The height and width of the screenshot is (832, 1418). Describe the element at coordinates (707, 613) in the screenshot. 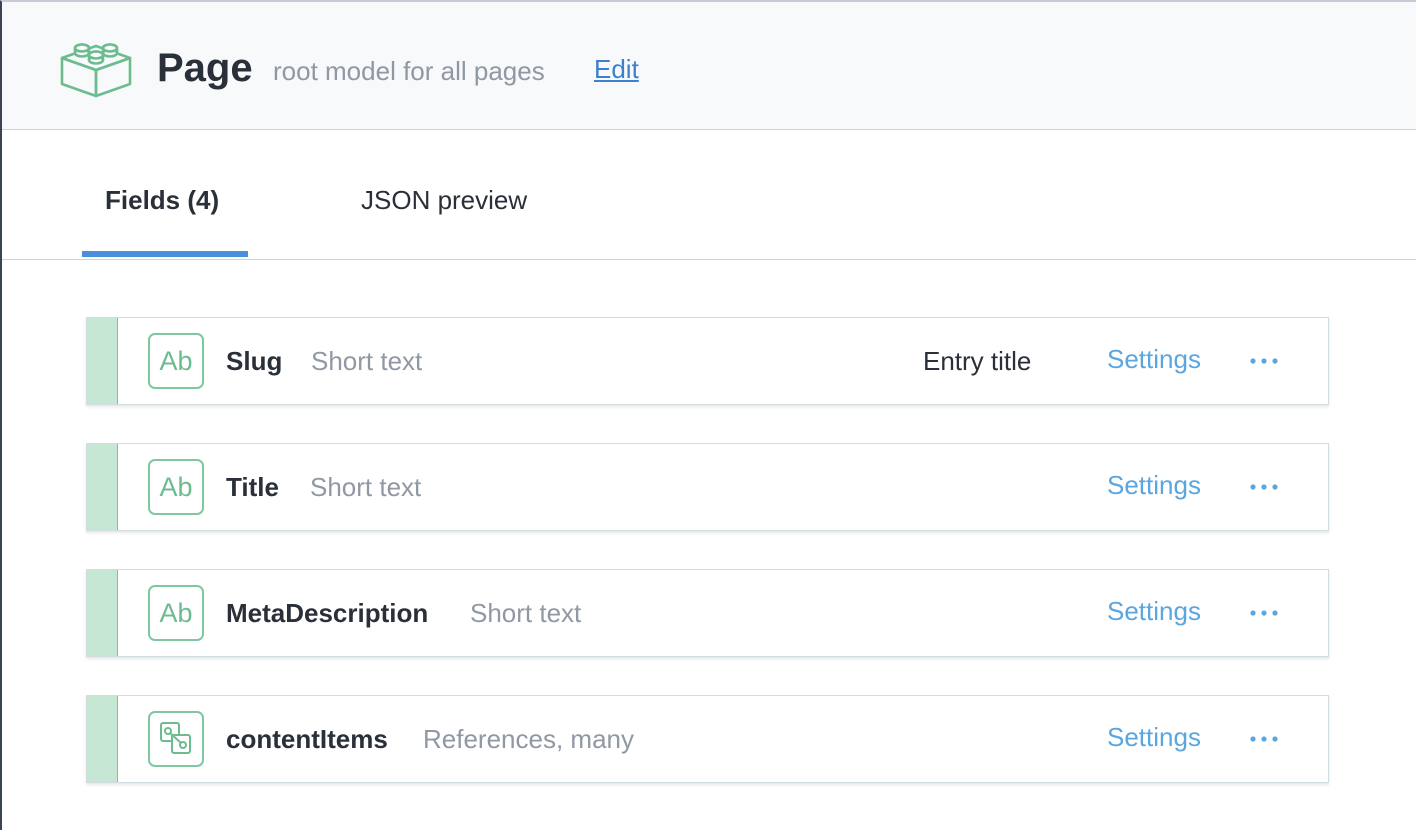

I see `field-row-metadescription: Ab MetaDescription Short text Settings` at that location.